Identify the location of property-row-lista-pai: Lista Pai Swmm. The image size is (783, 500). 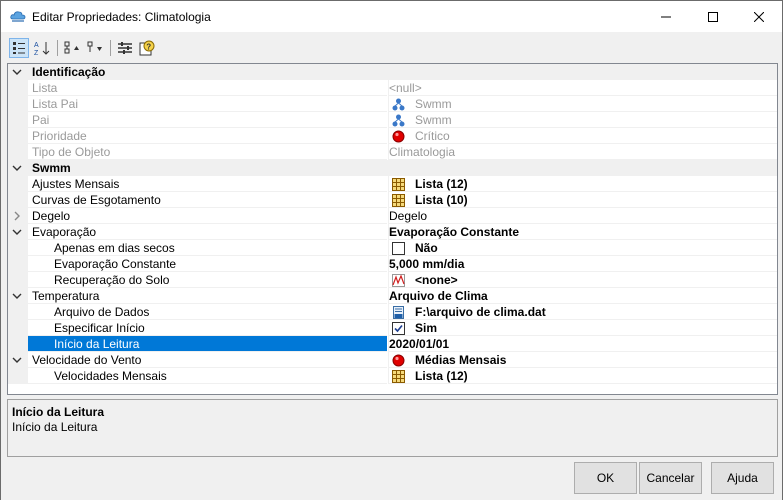
(392, 104).